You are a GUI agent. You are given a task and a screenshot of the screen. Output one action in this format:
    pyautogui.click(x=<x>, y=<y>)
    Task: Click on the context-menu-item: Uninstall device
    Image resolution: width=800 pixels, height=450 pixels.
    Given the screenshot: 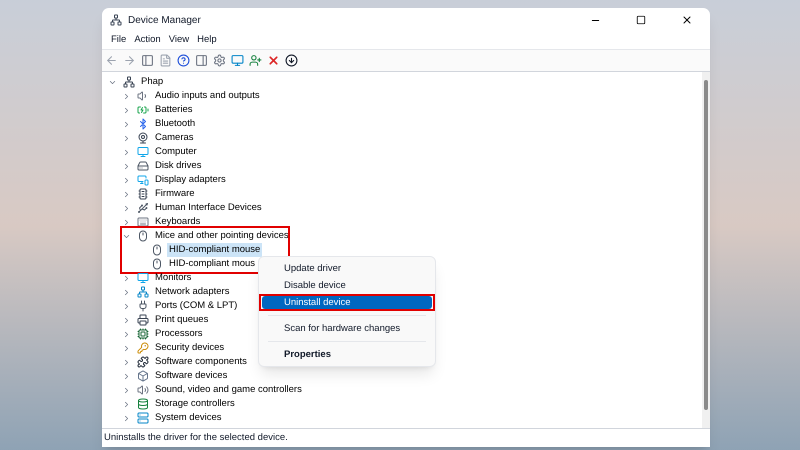 What is the action you would take?
    pyautogui.click(x=347, y=302)
    